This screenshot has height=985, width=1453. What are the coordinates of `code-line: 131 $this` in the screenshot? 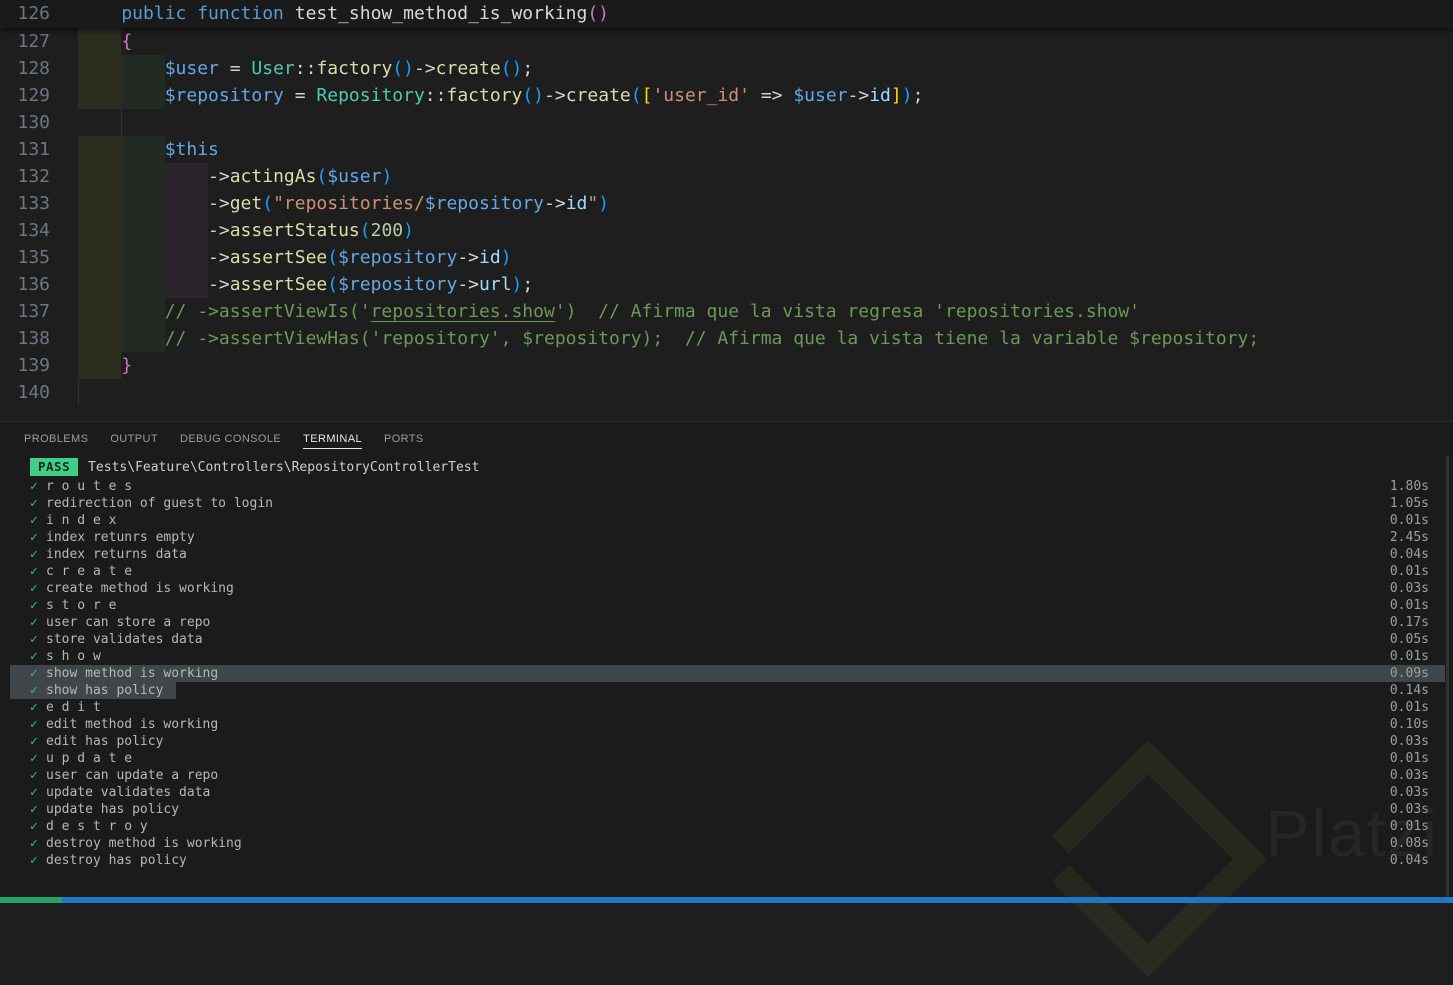 It's located at (726, 149).